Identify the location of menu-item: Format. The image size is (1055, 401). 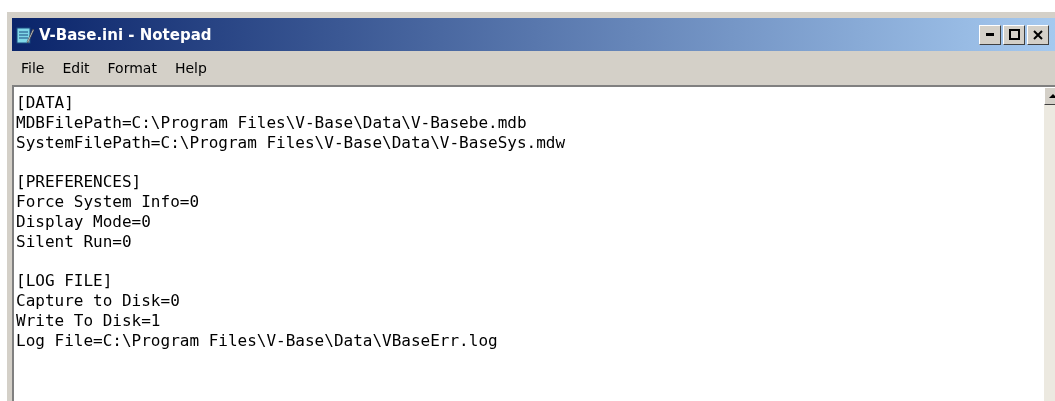
(132, 68).